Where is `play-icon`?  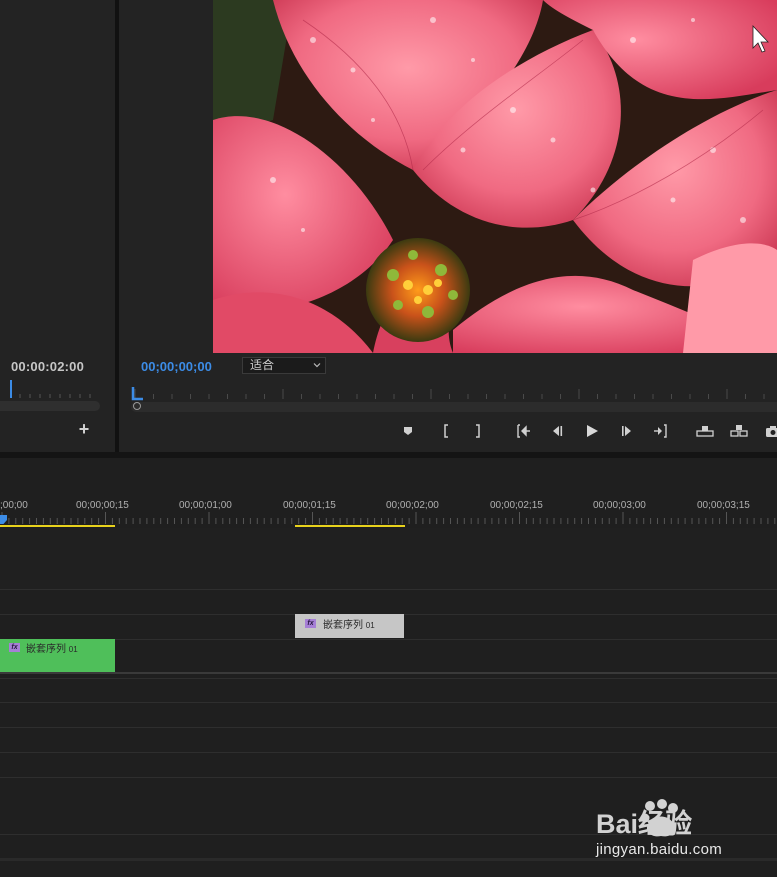 play-icon is located at coordinates (592, 431).